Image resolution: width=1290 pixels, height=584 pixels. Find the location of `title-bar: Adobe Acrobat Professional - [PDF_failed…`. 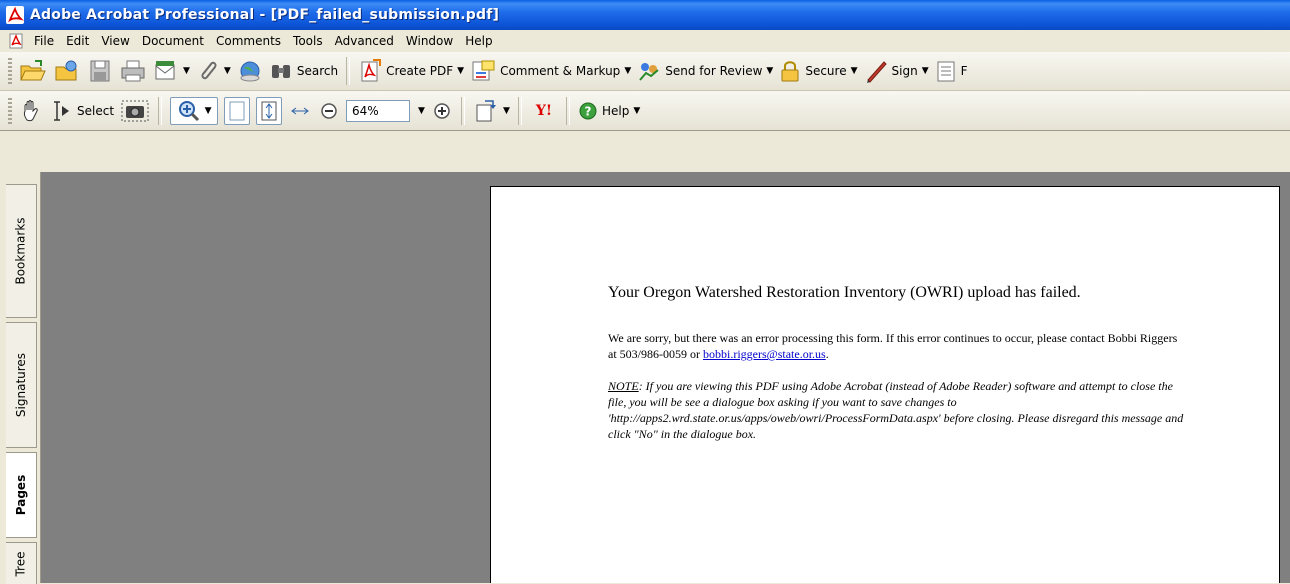

title-bar: Adobe Acrobat Professional - [PDF_failed… is located at coordinates (645, 15).